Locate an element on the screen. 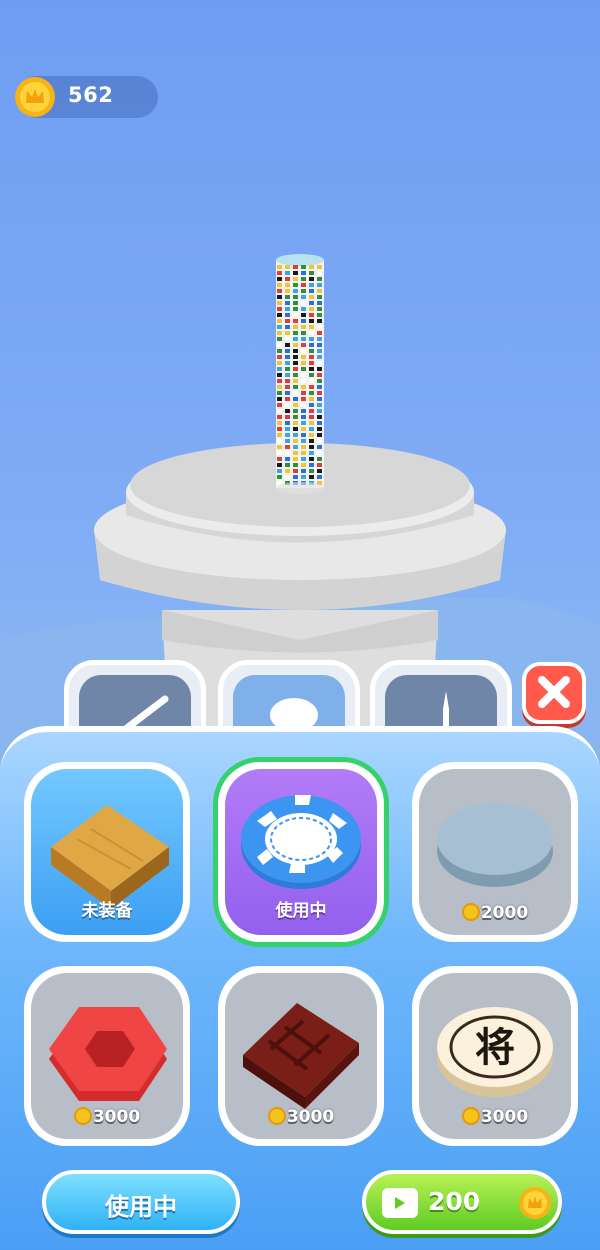  item-card-chess-piece: 将 3000 is located at coordinates (495, 1056).